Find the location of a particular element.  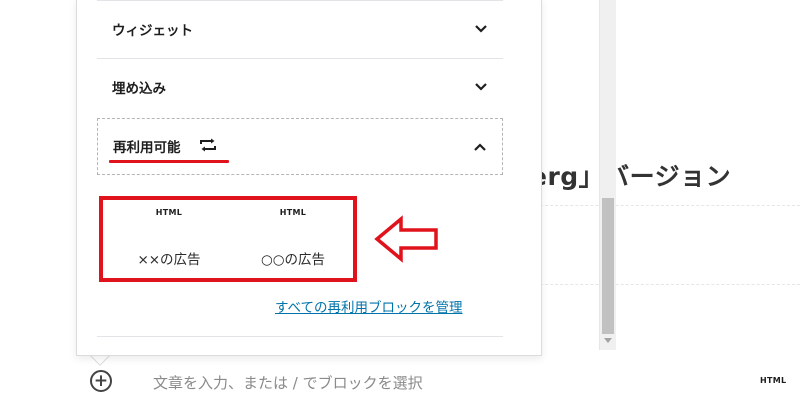

scrollbar-thumb is located at coordinates (608, 266).